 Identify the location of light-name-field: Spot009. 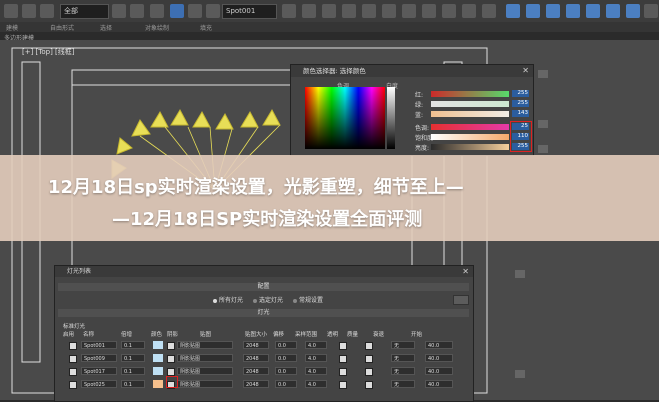
(99, 358).